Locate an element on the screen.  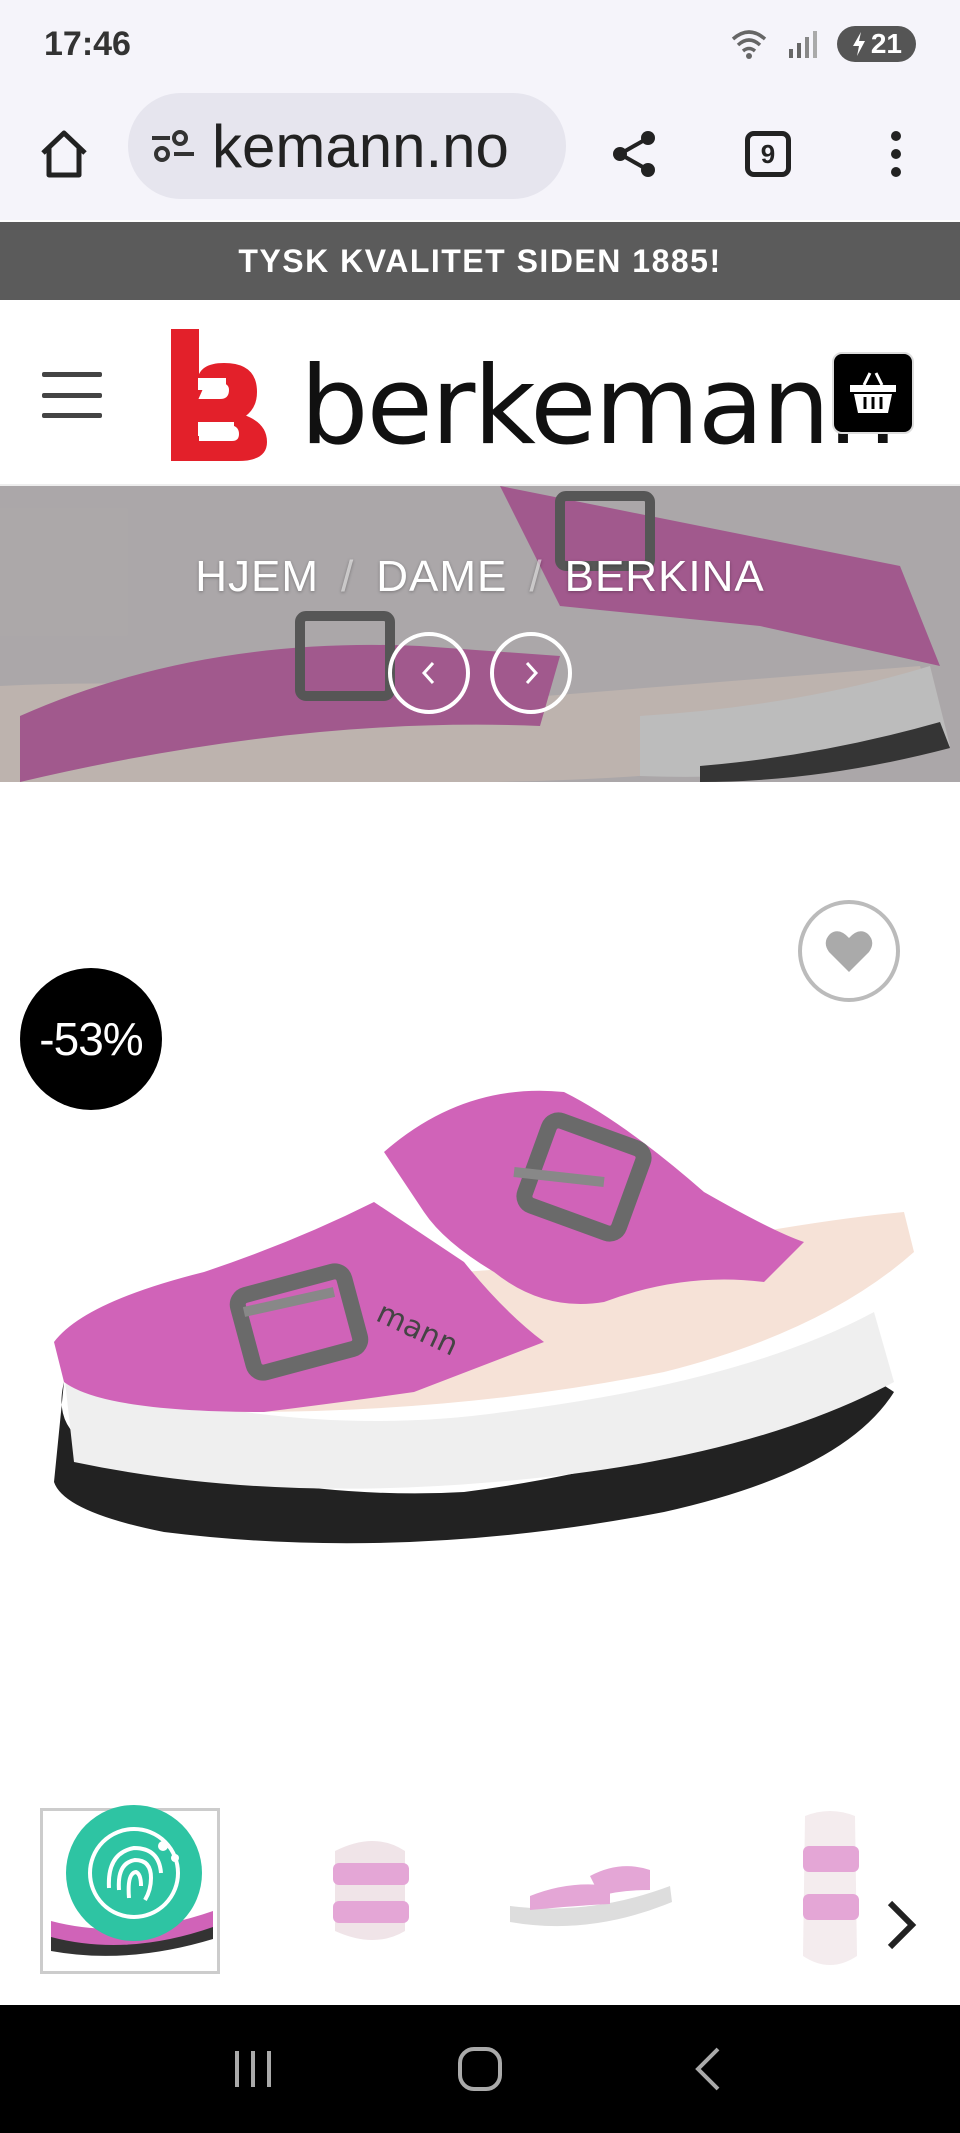
heart-icon is located at coordinates (849, 951).